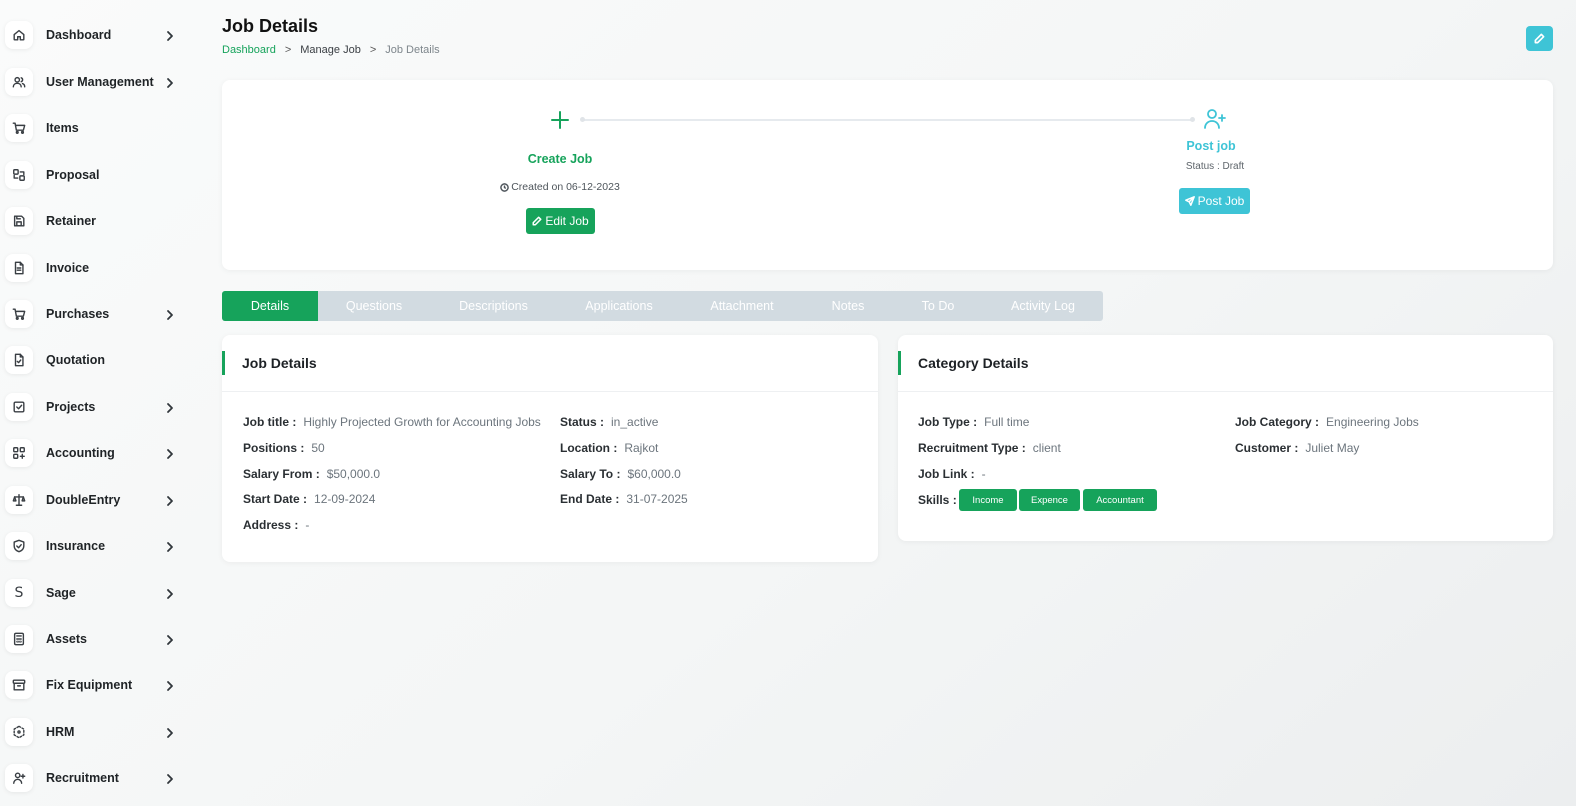 This screenshot has height=806, width=1576. What do you see at coordinates (100, 268) in the screenshot?
I see `sidebar-item-invoice: Invoice` at bounding box center [100, 268].